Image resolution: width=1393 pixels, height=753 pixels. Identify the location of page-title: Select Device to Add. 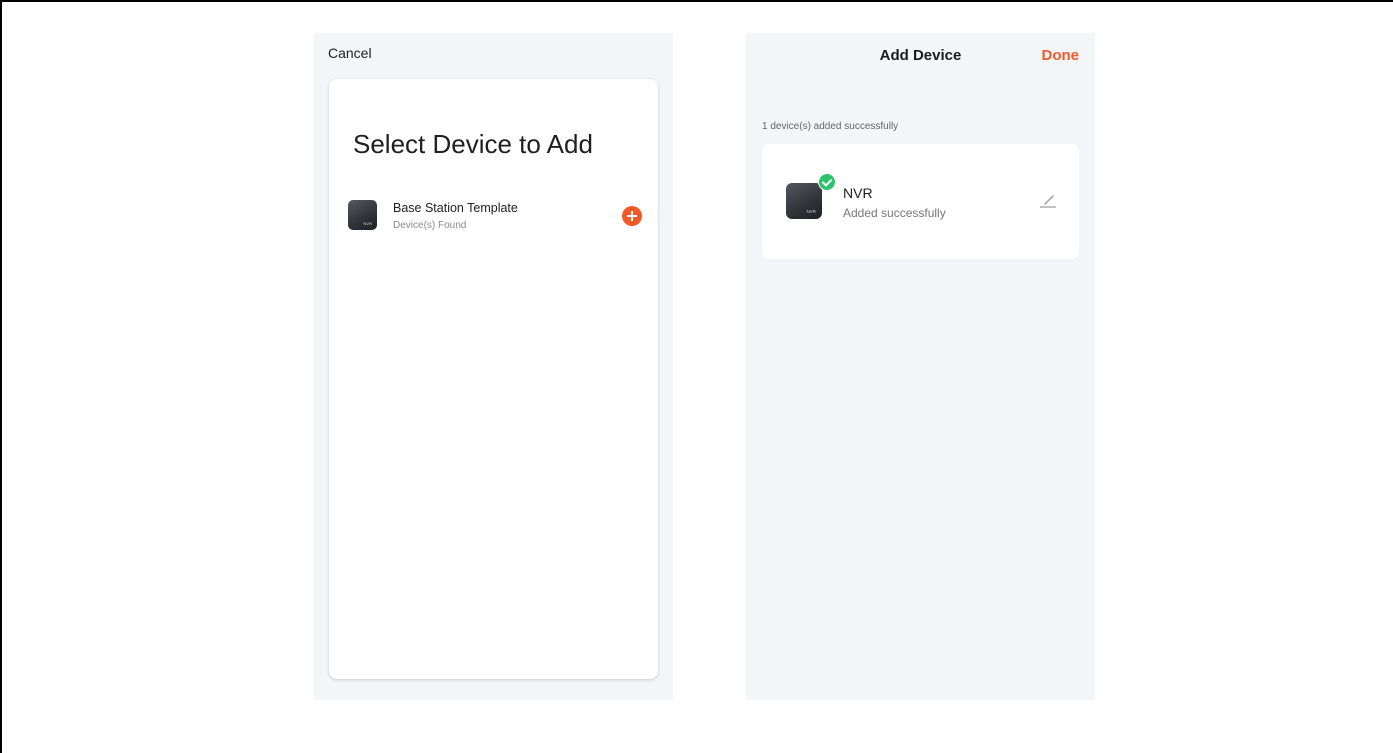
(473, 144).